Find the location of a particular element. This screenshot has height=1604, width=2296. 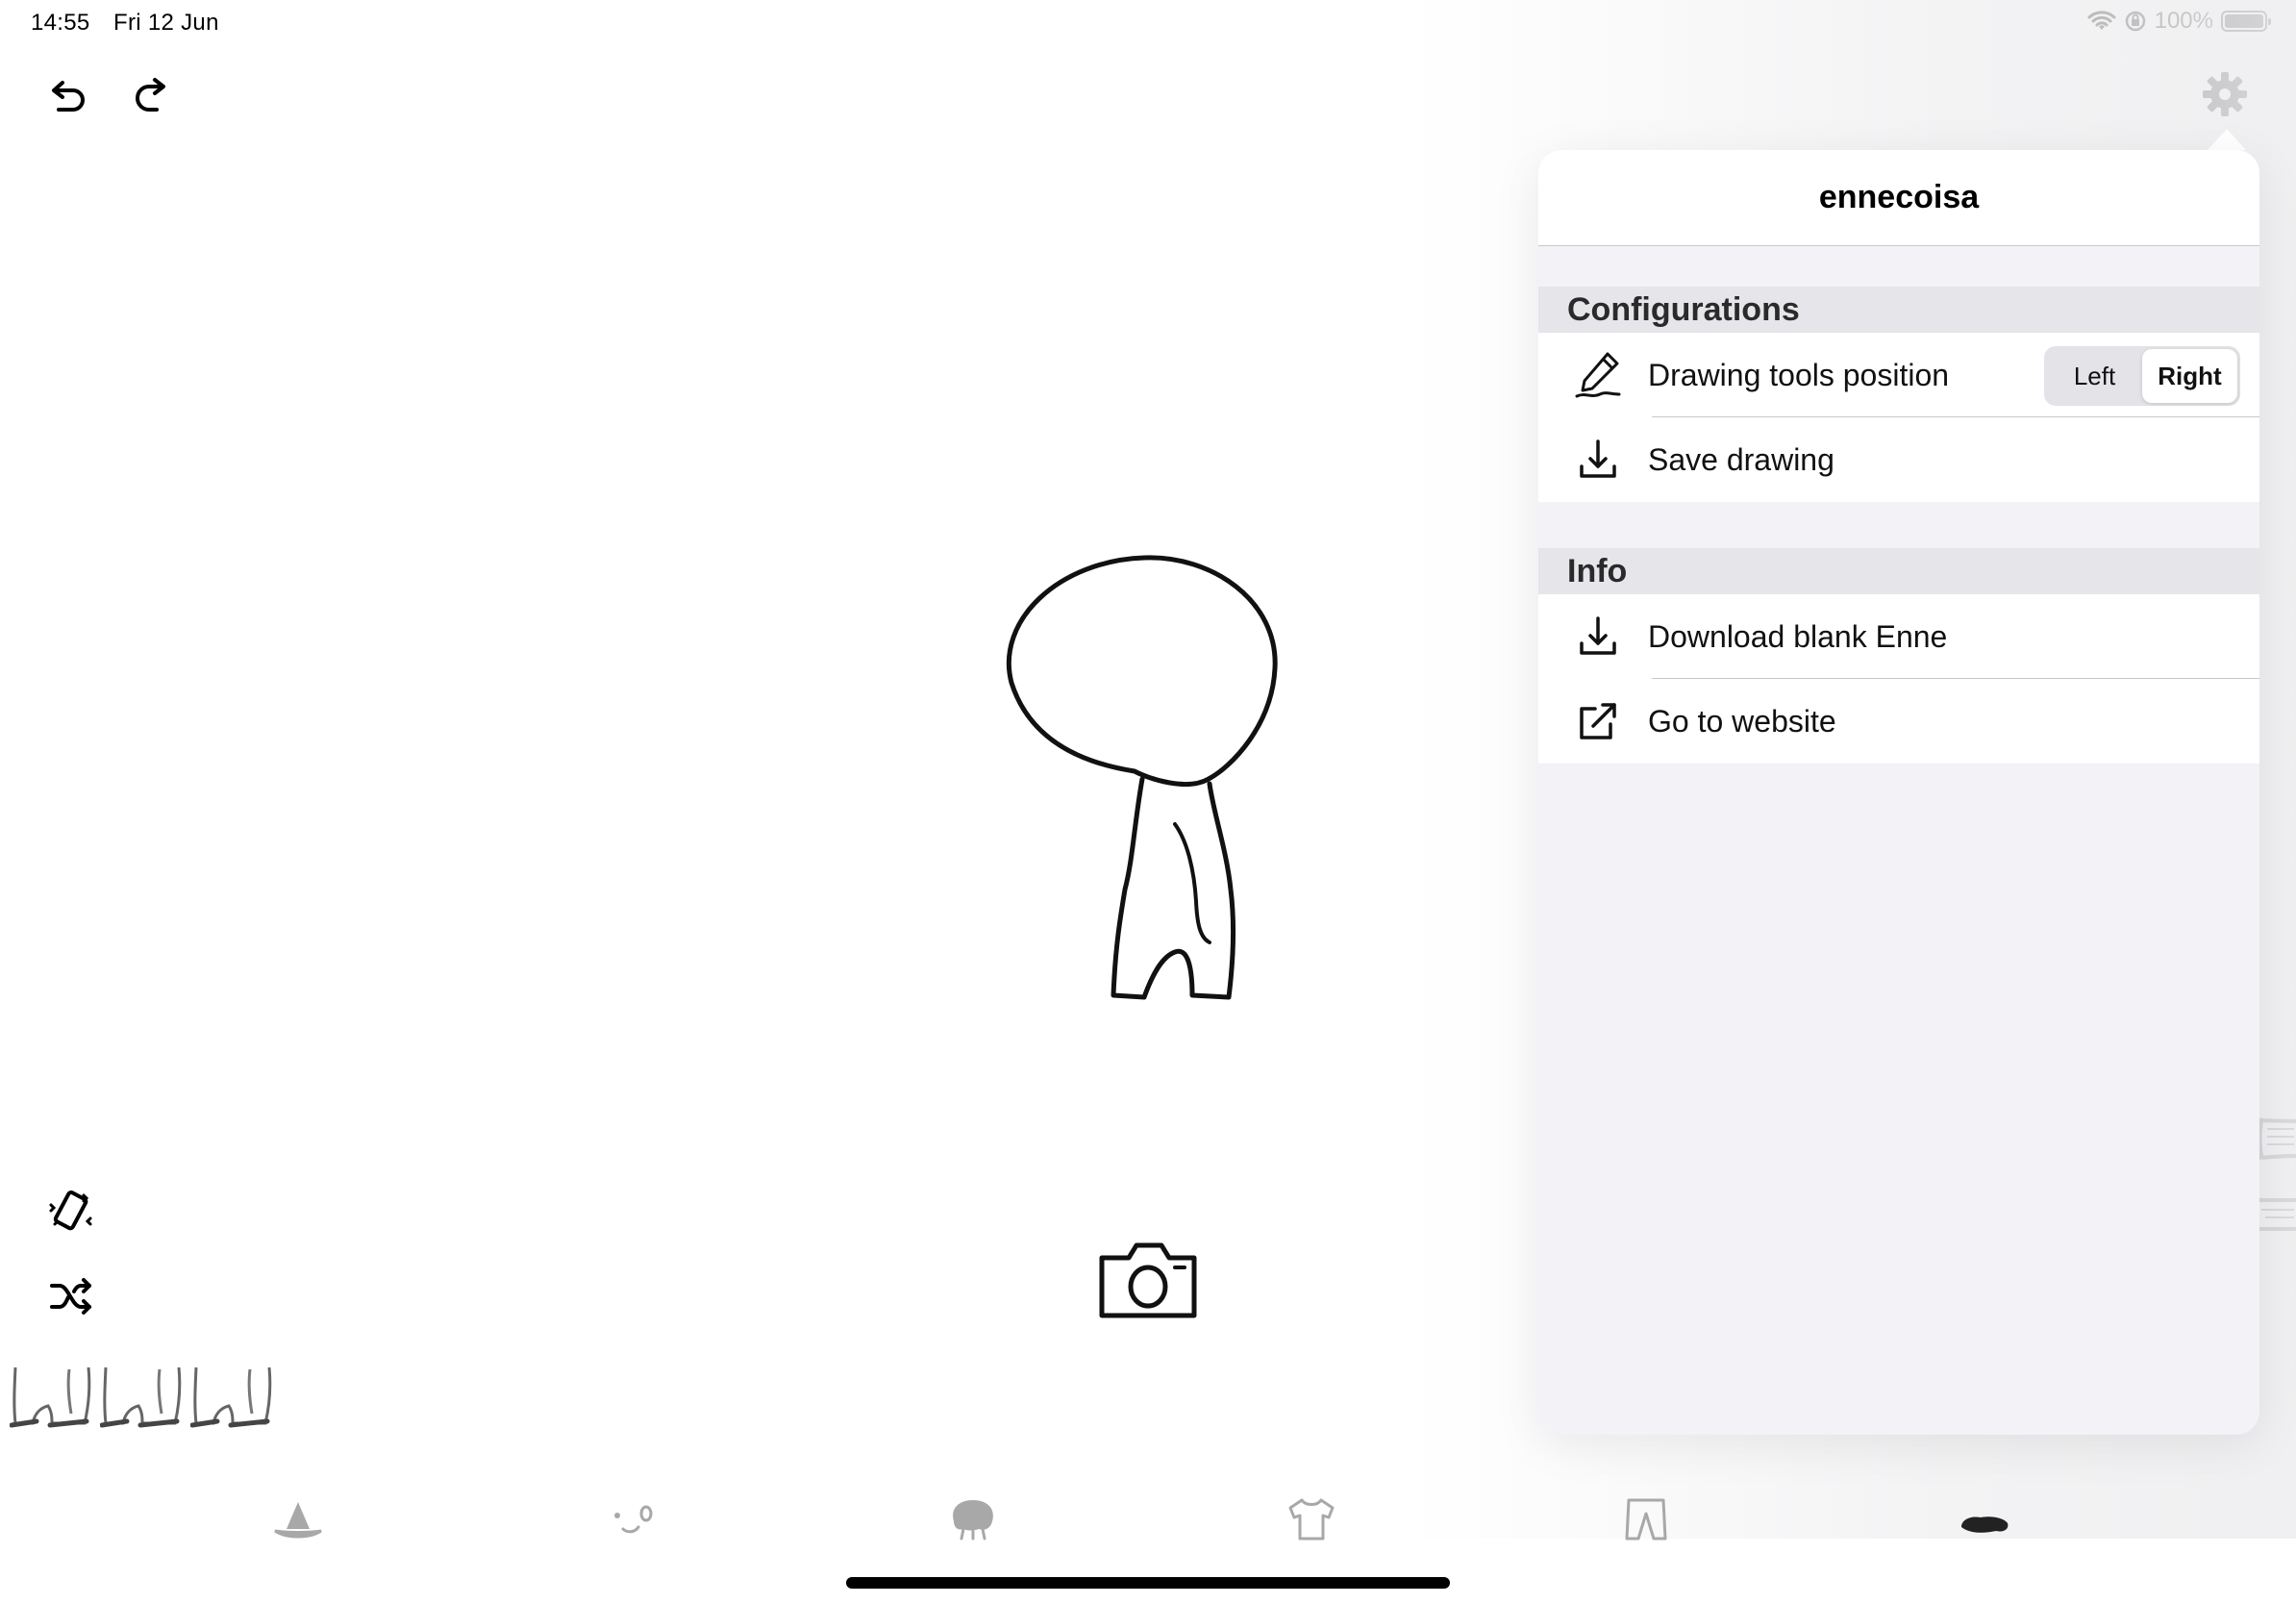

legs-thumbnails is located at coordinates (142, 1397).